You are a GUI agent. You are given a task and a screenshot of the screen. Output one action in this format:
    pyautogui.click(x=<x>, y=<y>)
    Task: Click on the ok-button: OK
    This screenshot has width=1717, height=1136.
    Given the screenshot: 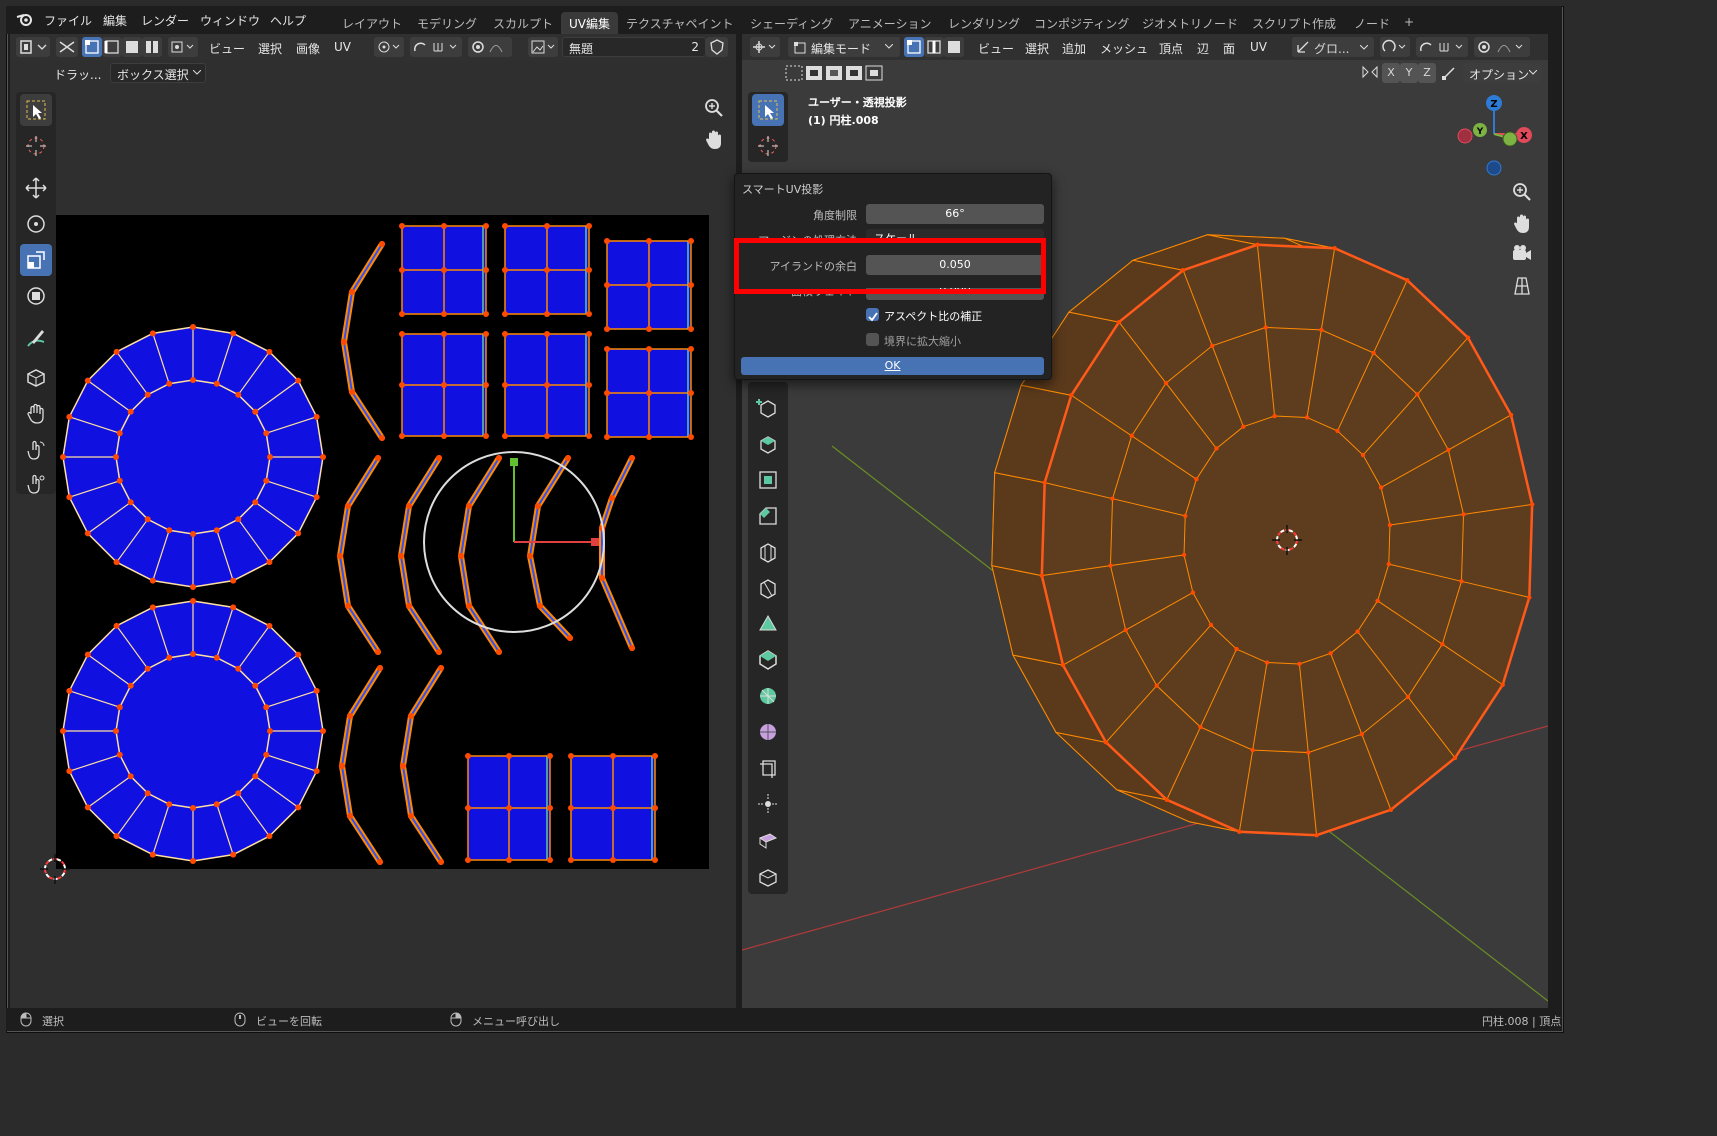 What is the action you would take?
    pyautogui.click(x=892, y=366)
    